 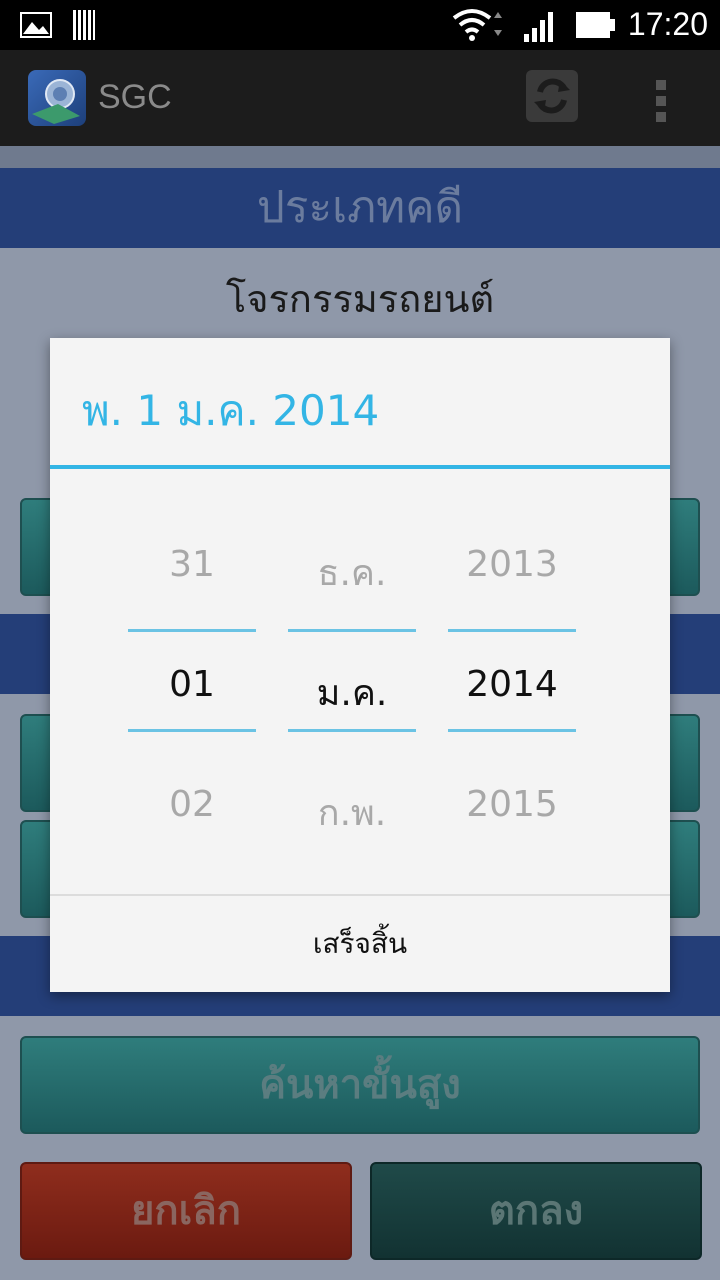 What do you see at coordinates (352, 572) in the screenshot?
I see `month-prev: ธ.ค.` at bounding box center [352, 572].